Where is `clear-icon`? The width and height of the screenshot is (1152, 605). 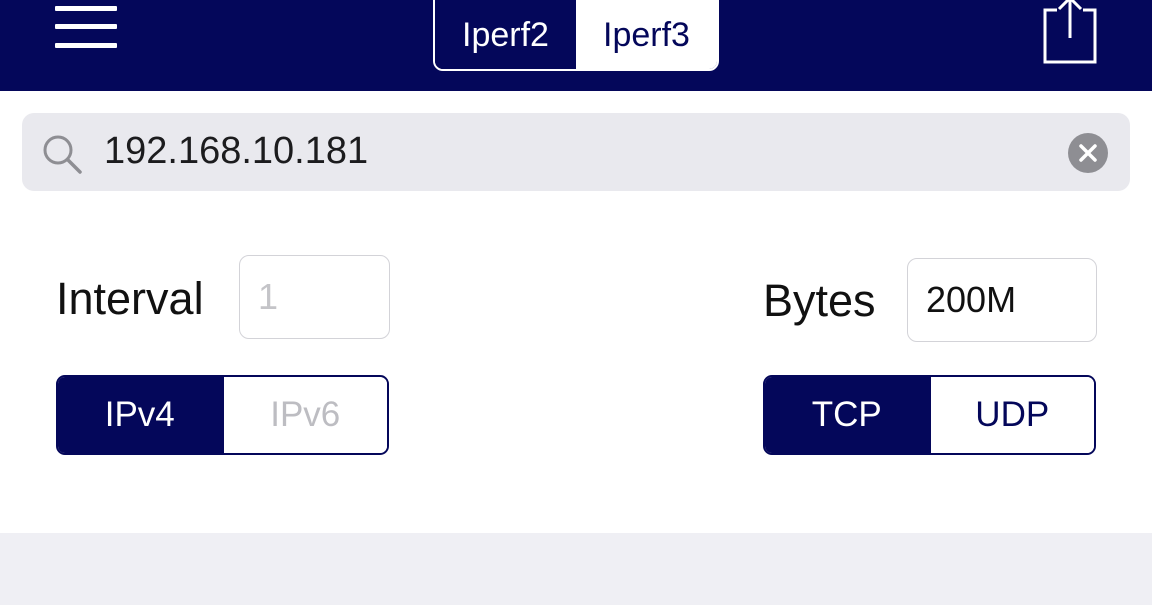 clear-icon is located at coordinates (1088, 153).